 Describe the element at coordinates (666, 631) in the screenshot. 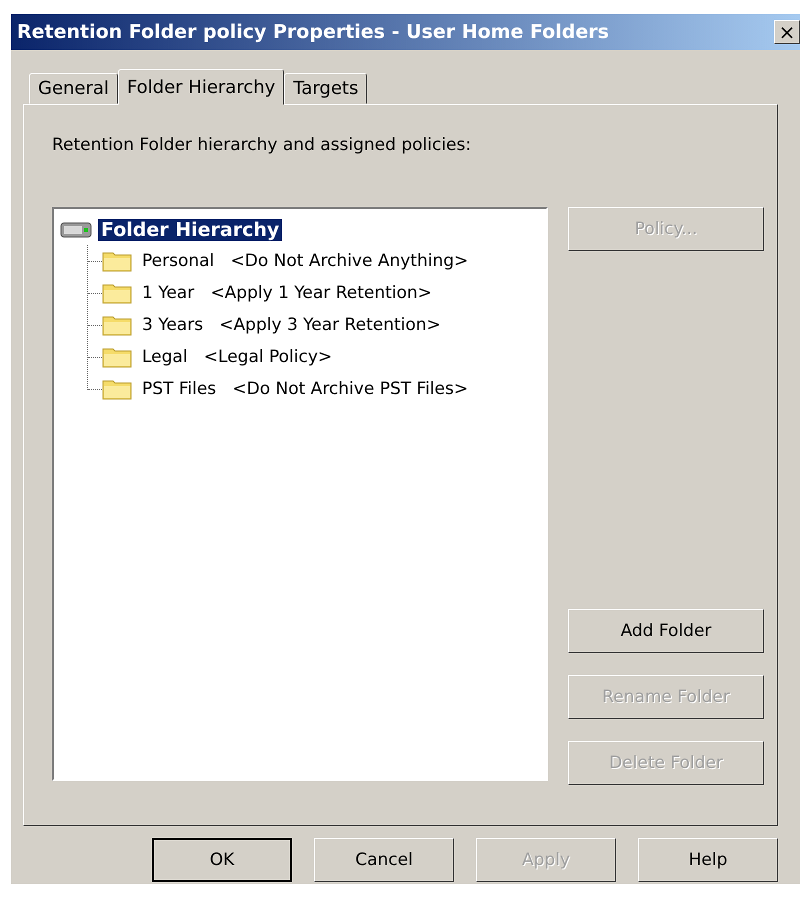

I see `folder-button: Add Folder` at that location.